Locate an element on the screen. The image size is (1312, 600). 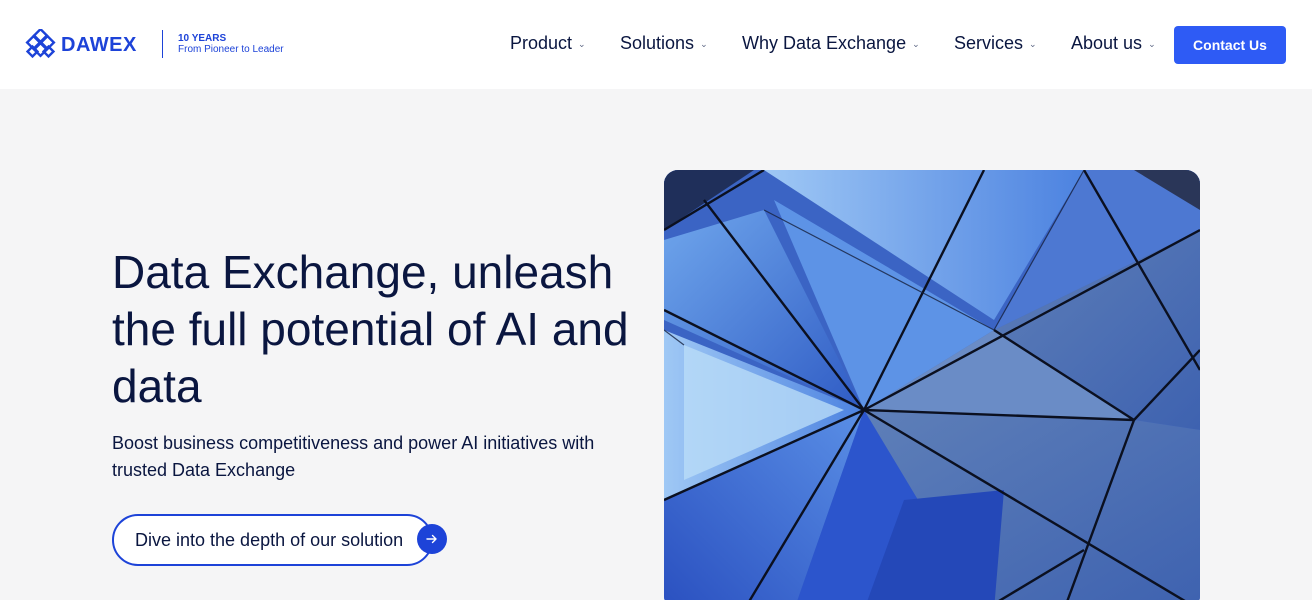
cta-label: Dive into the depth of our solution is located at coordinates (269, 539).